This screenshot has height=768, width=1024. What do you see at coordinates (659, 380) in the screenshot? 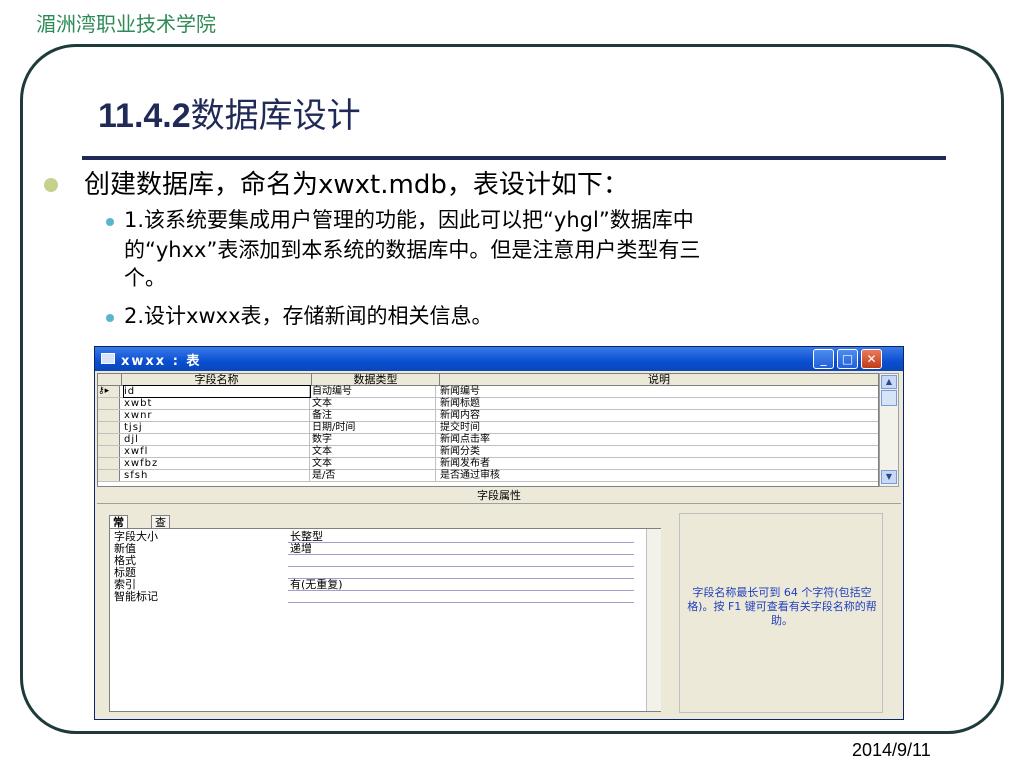
I see `column-header-description: 说明` at bounding box center [659, 380].